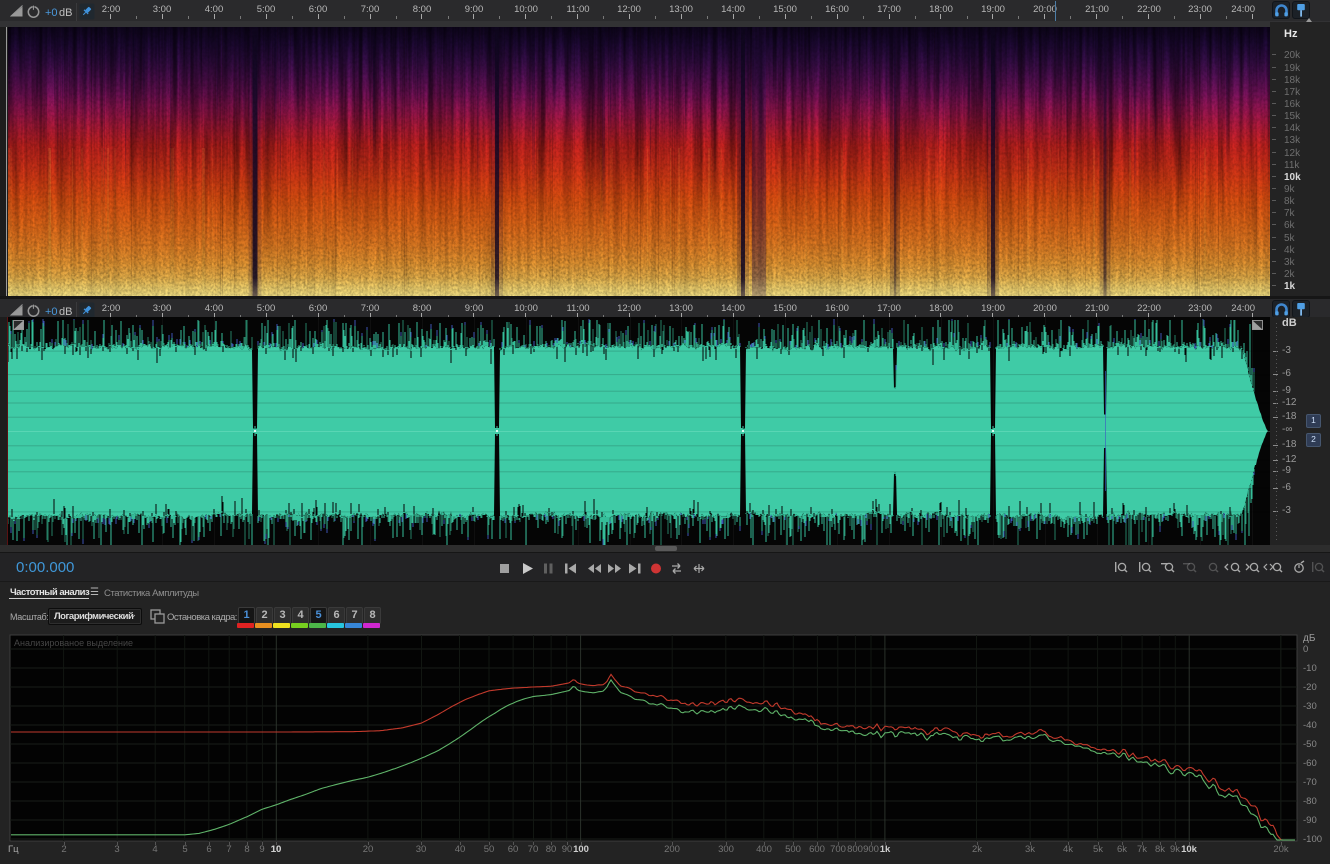  I want to click on svg-text: +0, so click(51, 13).